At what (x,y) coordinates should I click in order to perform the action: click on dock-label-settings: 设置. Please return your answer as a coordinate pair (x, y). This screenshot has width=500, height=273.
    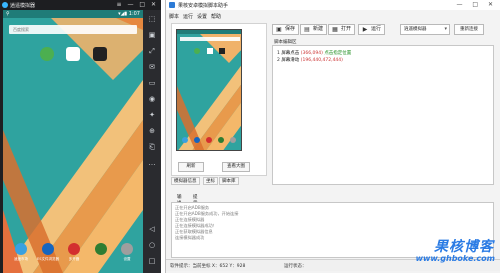
    Looking at the image, I should click on (127, 259).